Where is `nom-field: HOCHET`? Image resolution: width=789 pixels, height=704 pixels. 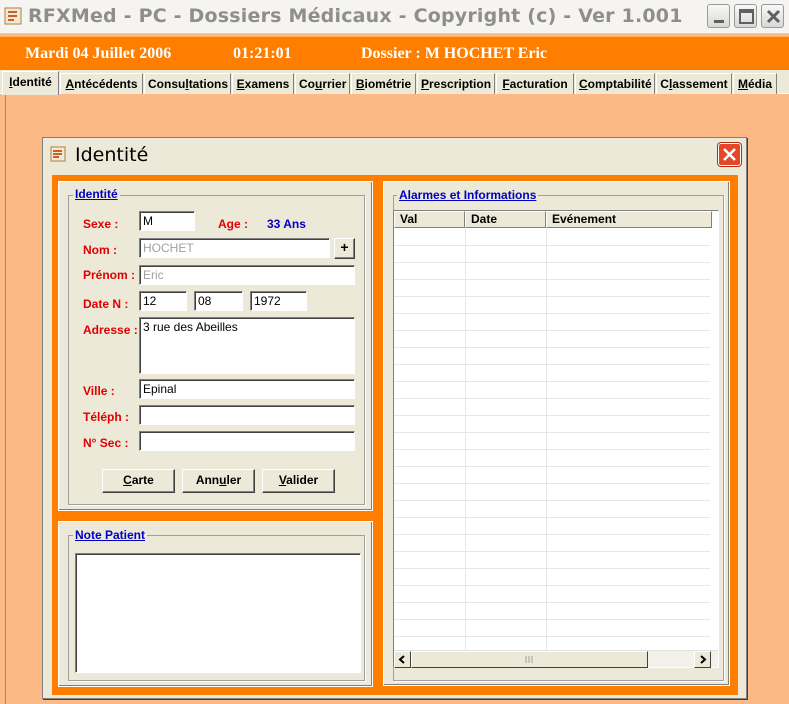 nom-field: HOCHET is located at coordinates (234, 248).